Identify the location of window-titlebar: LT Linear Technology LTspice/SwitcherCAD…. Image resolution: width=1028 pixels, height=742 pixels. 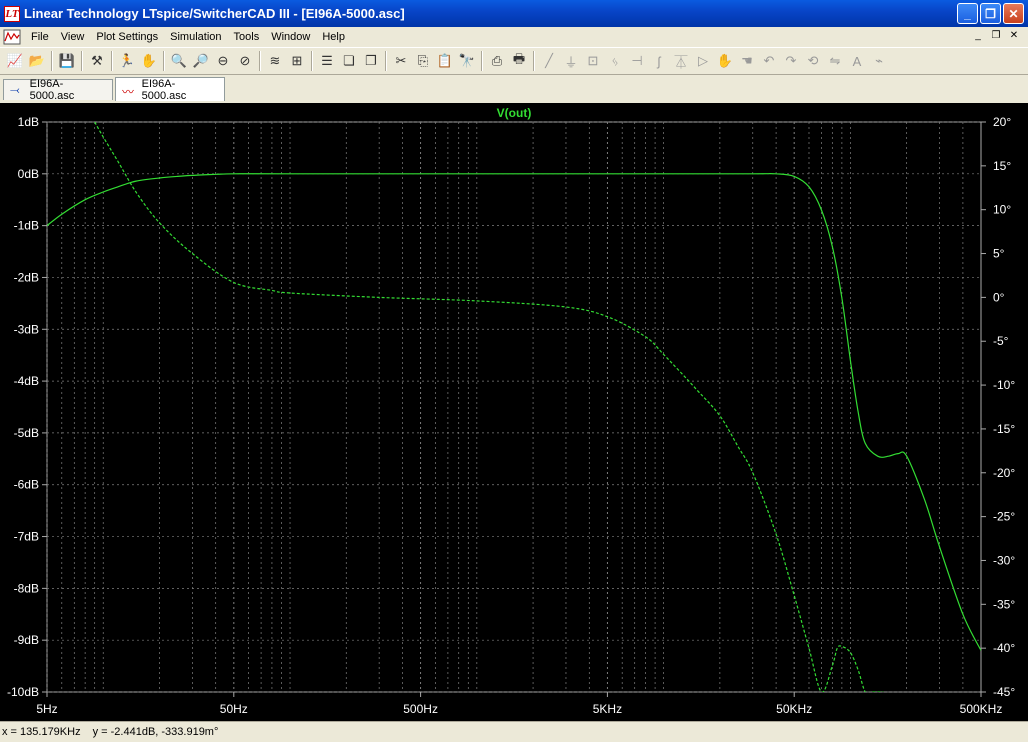
(514, 13).